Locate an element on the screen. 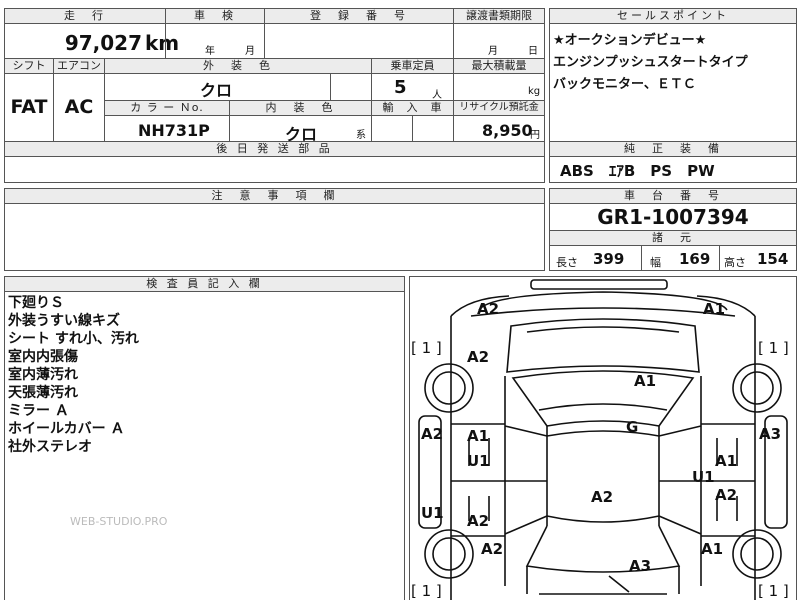 The height and width of the screenshot is (600, 800). mark-front-right-corner: A1 is located at coordinates (714, 309).